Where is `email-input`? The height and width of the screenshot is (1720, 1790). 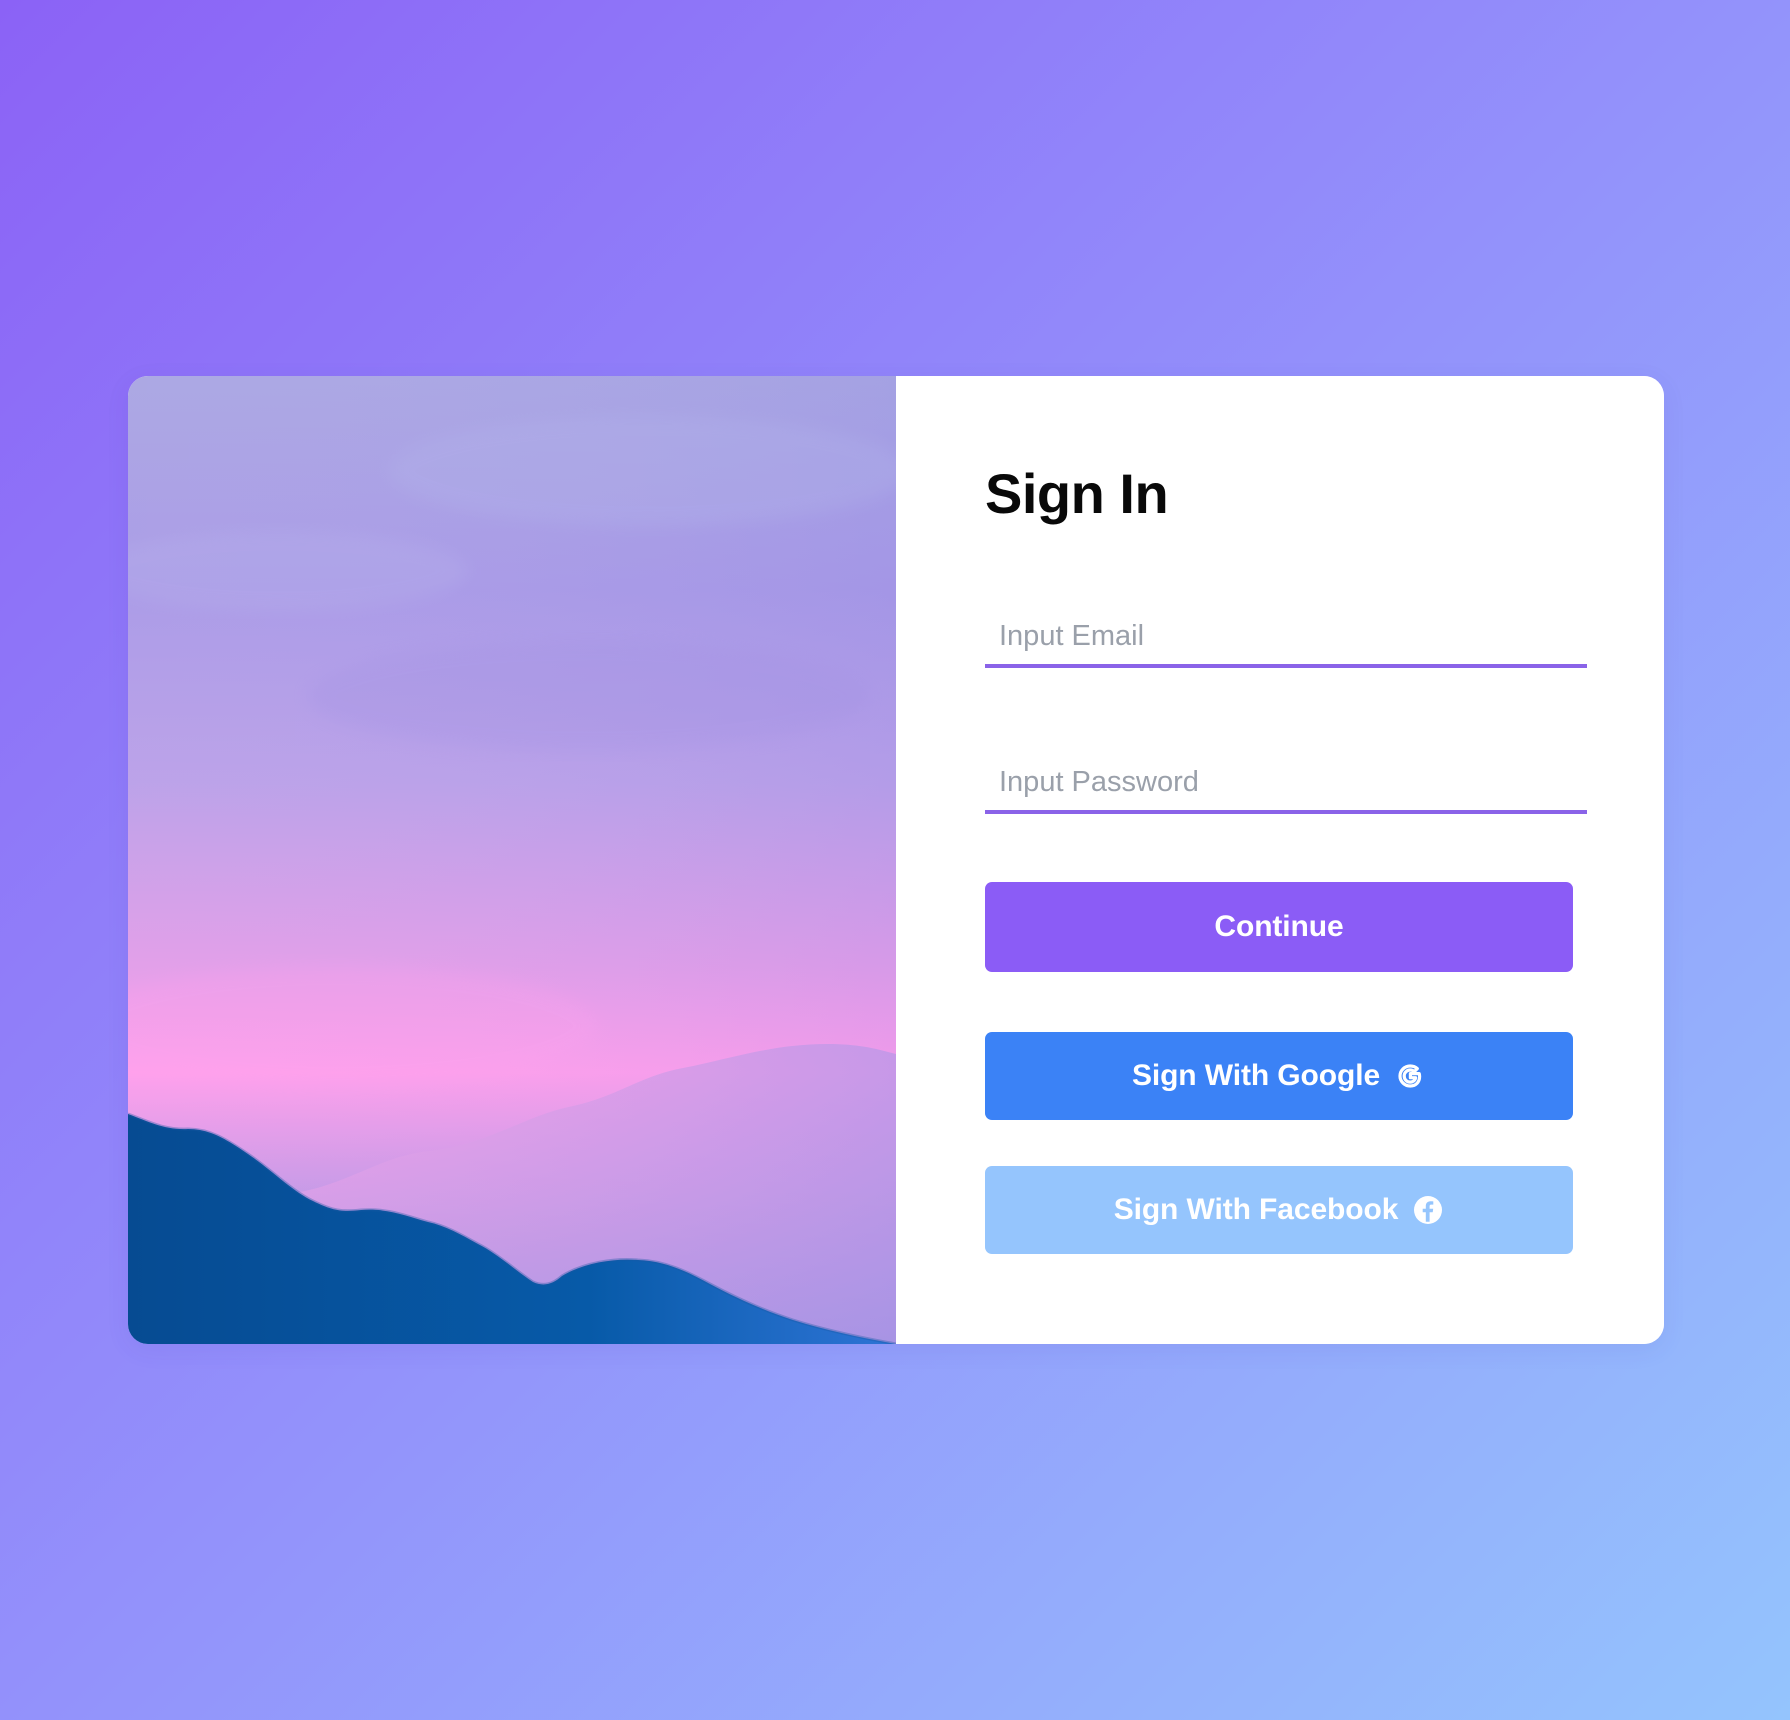 email-input is located at coordinates (1286, 638).